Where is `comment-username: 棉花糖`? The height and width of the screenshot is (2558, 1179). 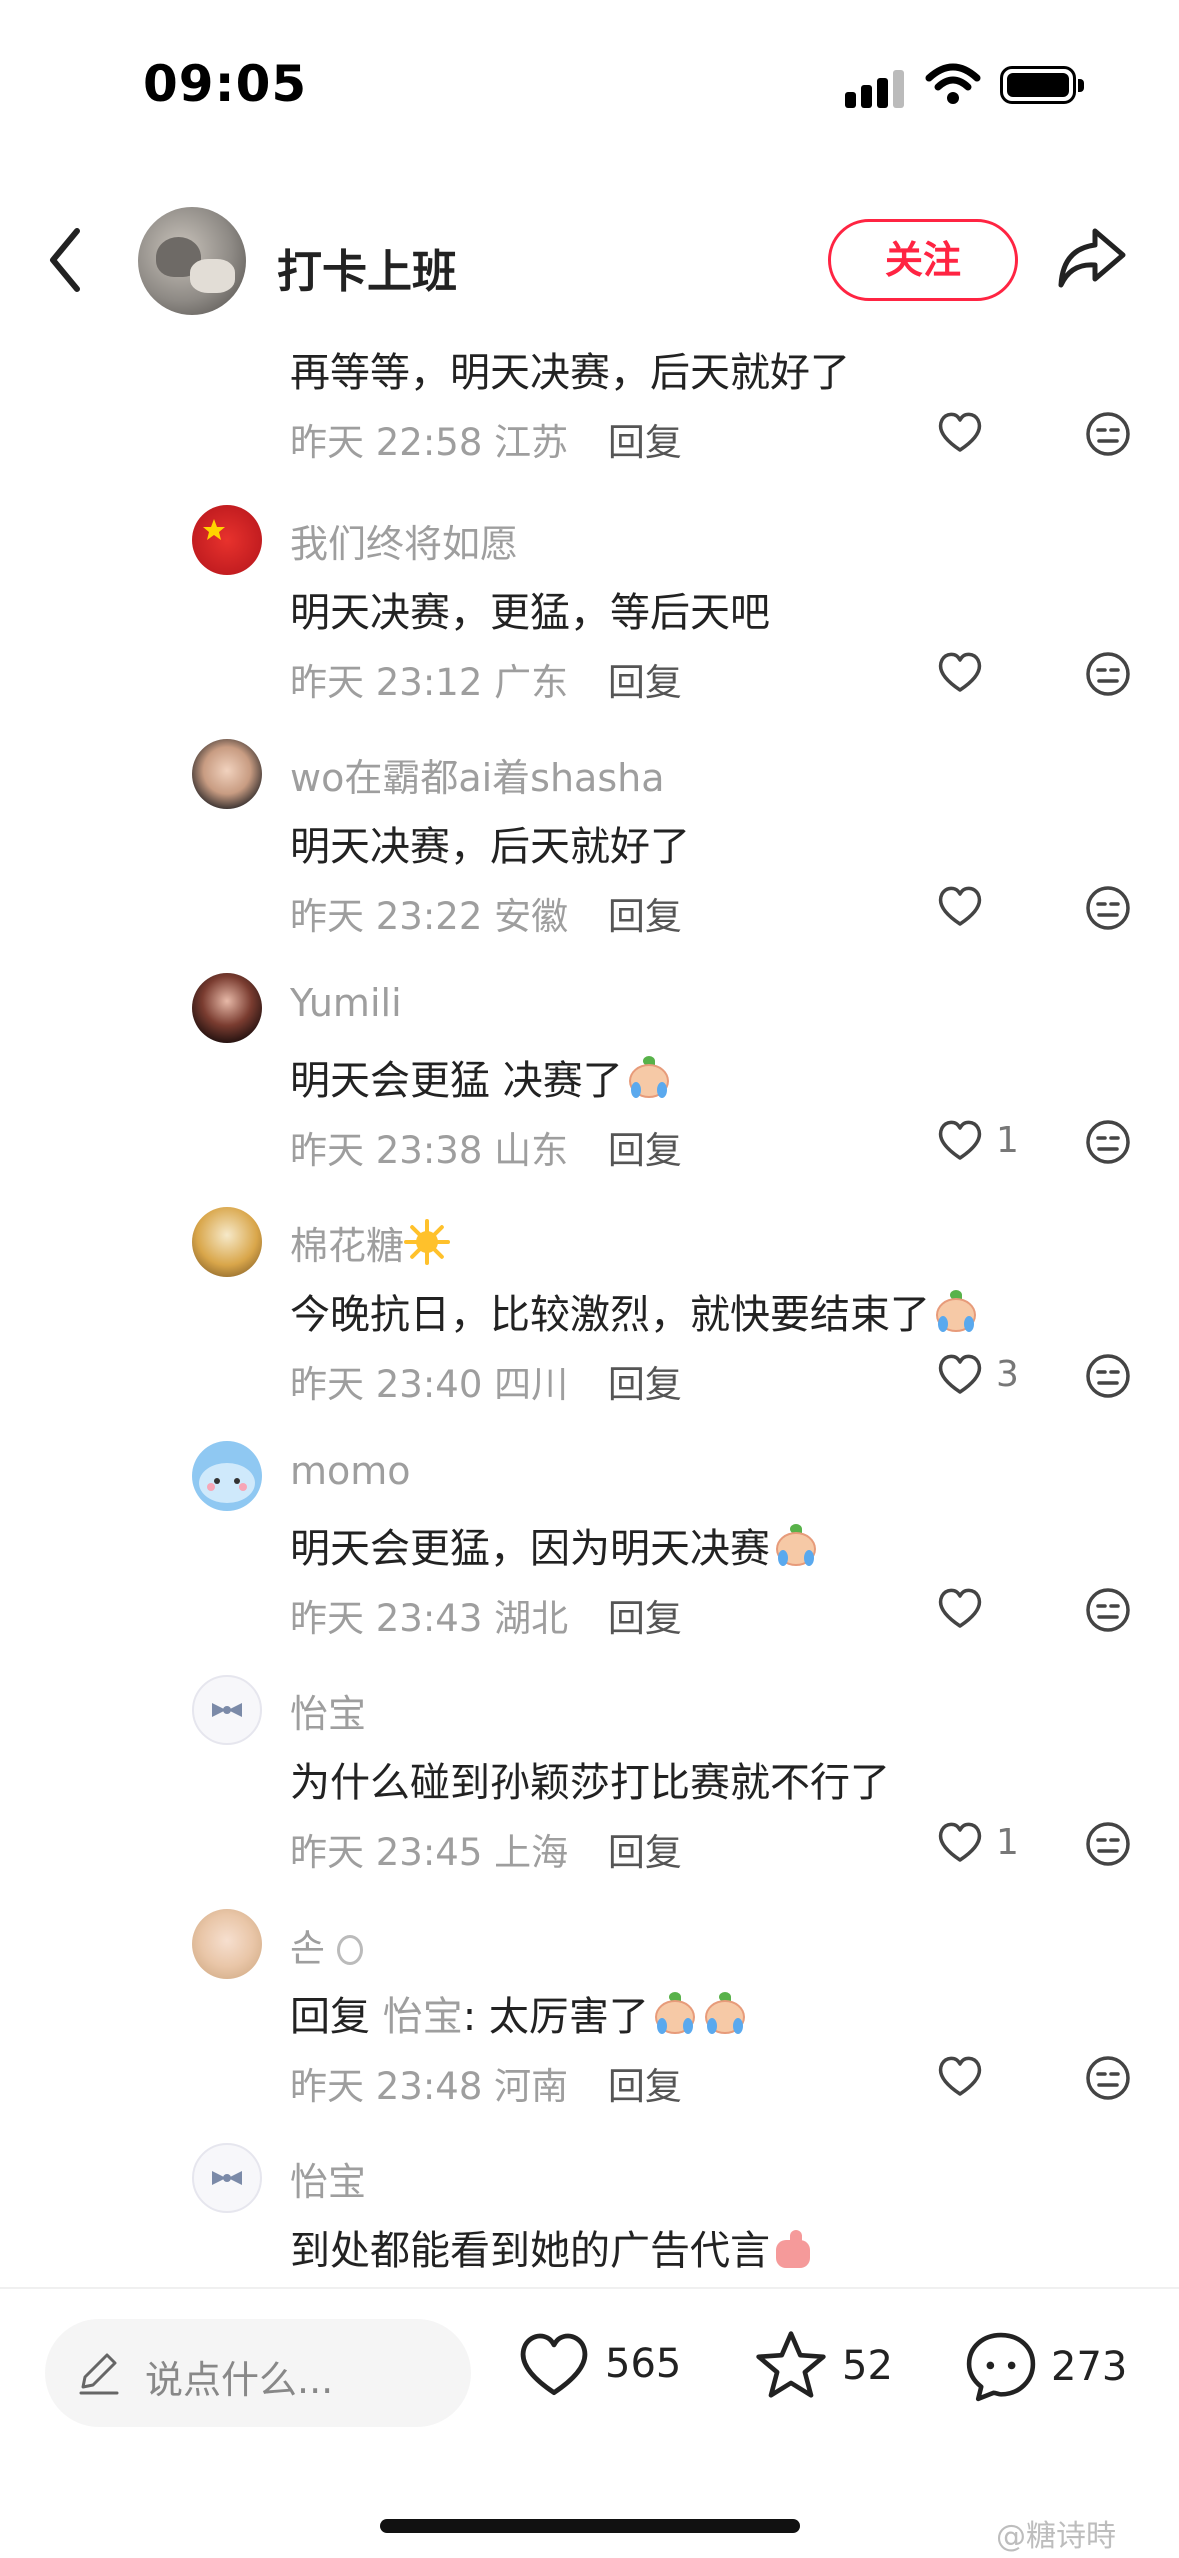
comment-username: 棉花糖 is located at coordinates (370, 1242).